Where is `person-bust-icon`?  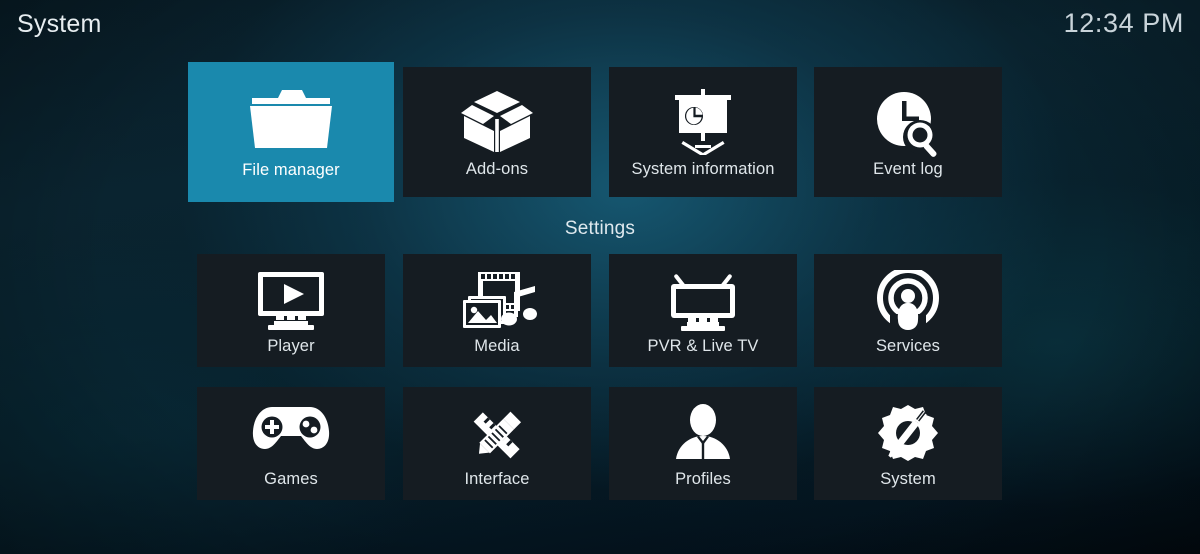
person-bust-icon is located at coordinates (703, 433).